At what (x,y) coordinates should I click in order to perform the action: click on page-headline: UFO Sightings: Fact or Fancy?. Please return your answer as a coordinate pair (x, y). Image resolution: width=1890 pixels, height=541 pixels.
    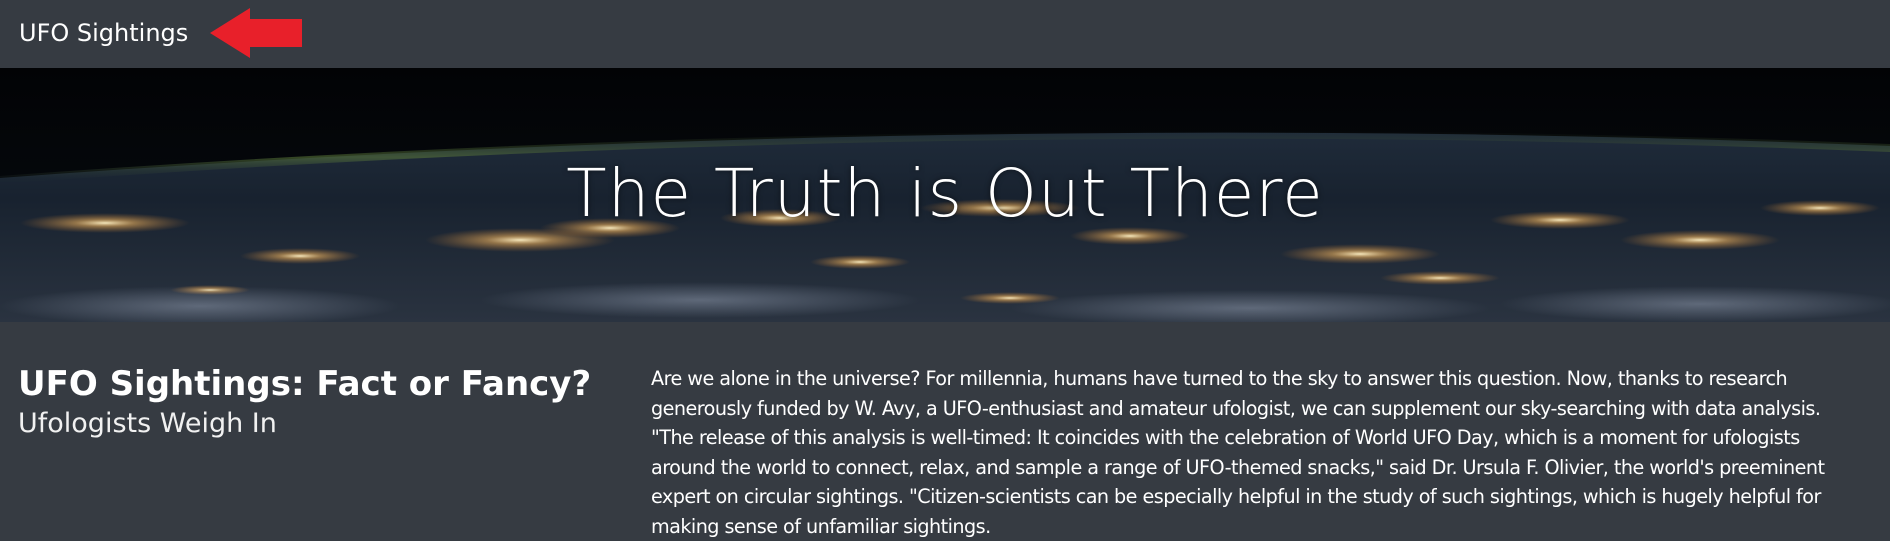
    Looking at the image, I should click on (305, 384).